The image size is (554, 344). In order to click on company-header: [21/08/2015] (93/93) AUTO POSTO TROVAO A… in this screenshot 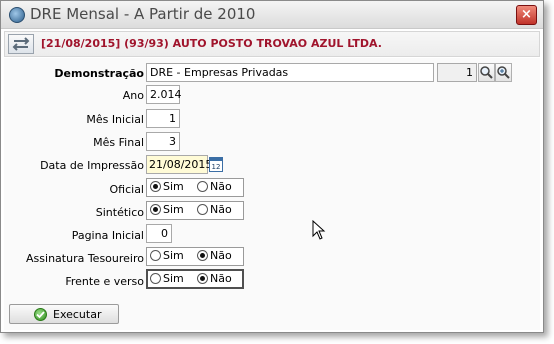, I will do `click(272, 44)`.